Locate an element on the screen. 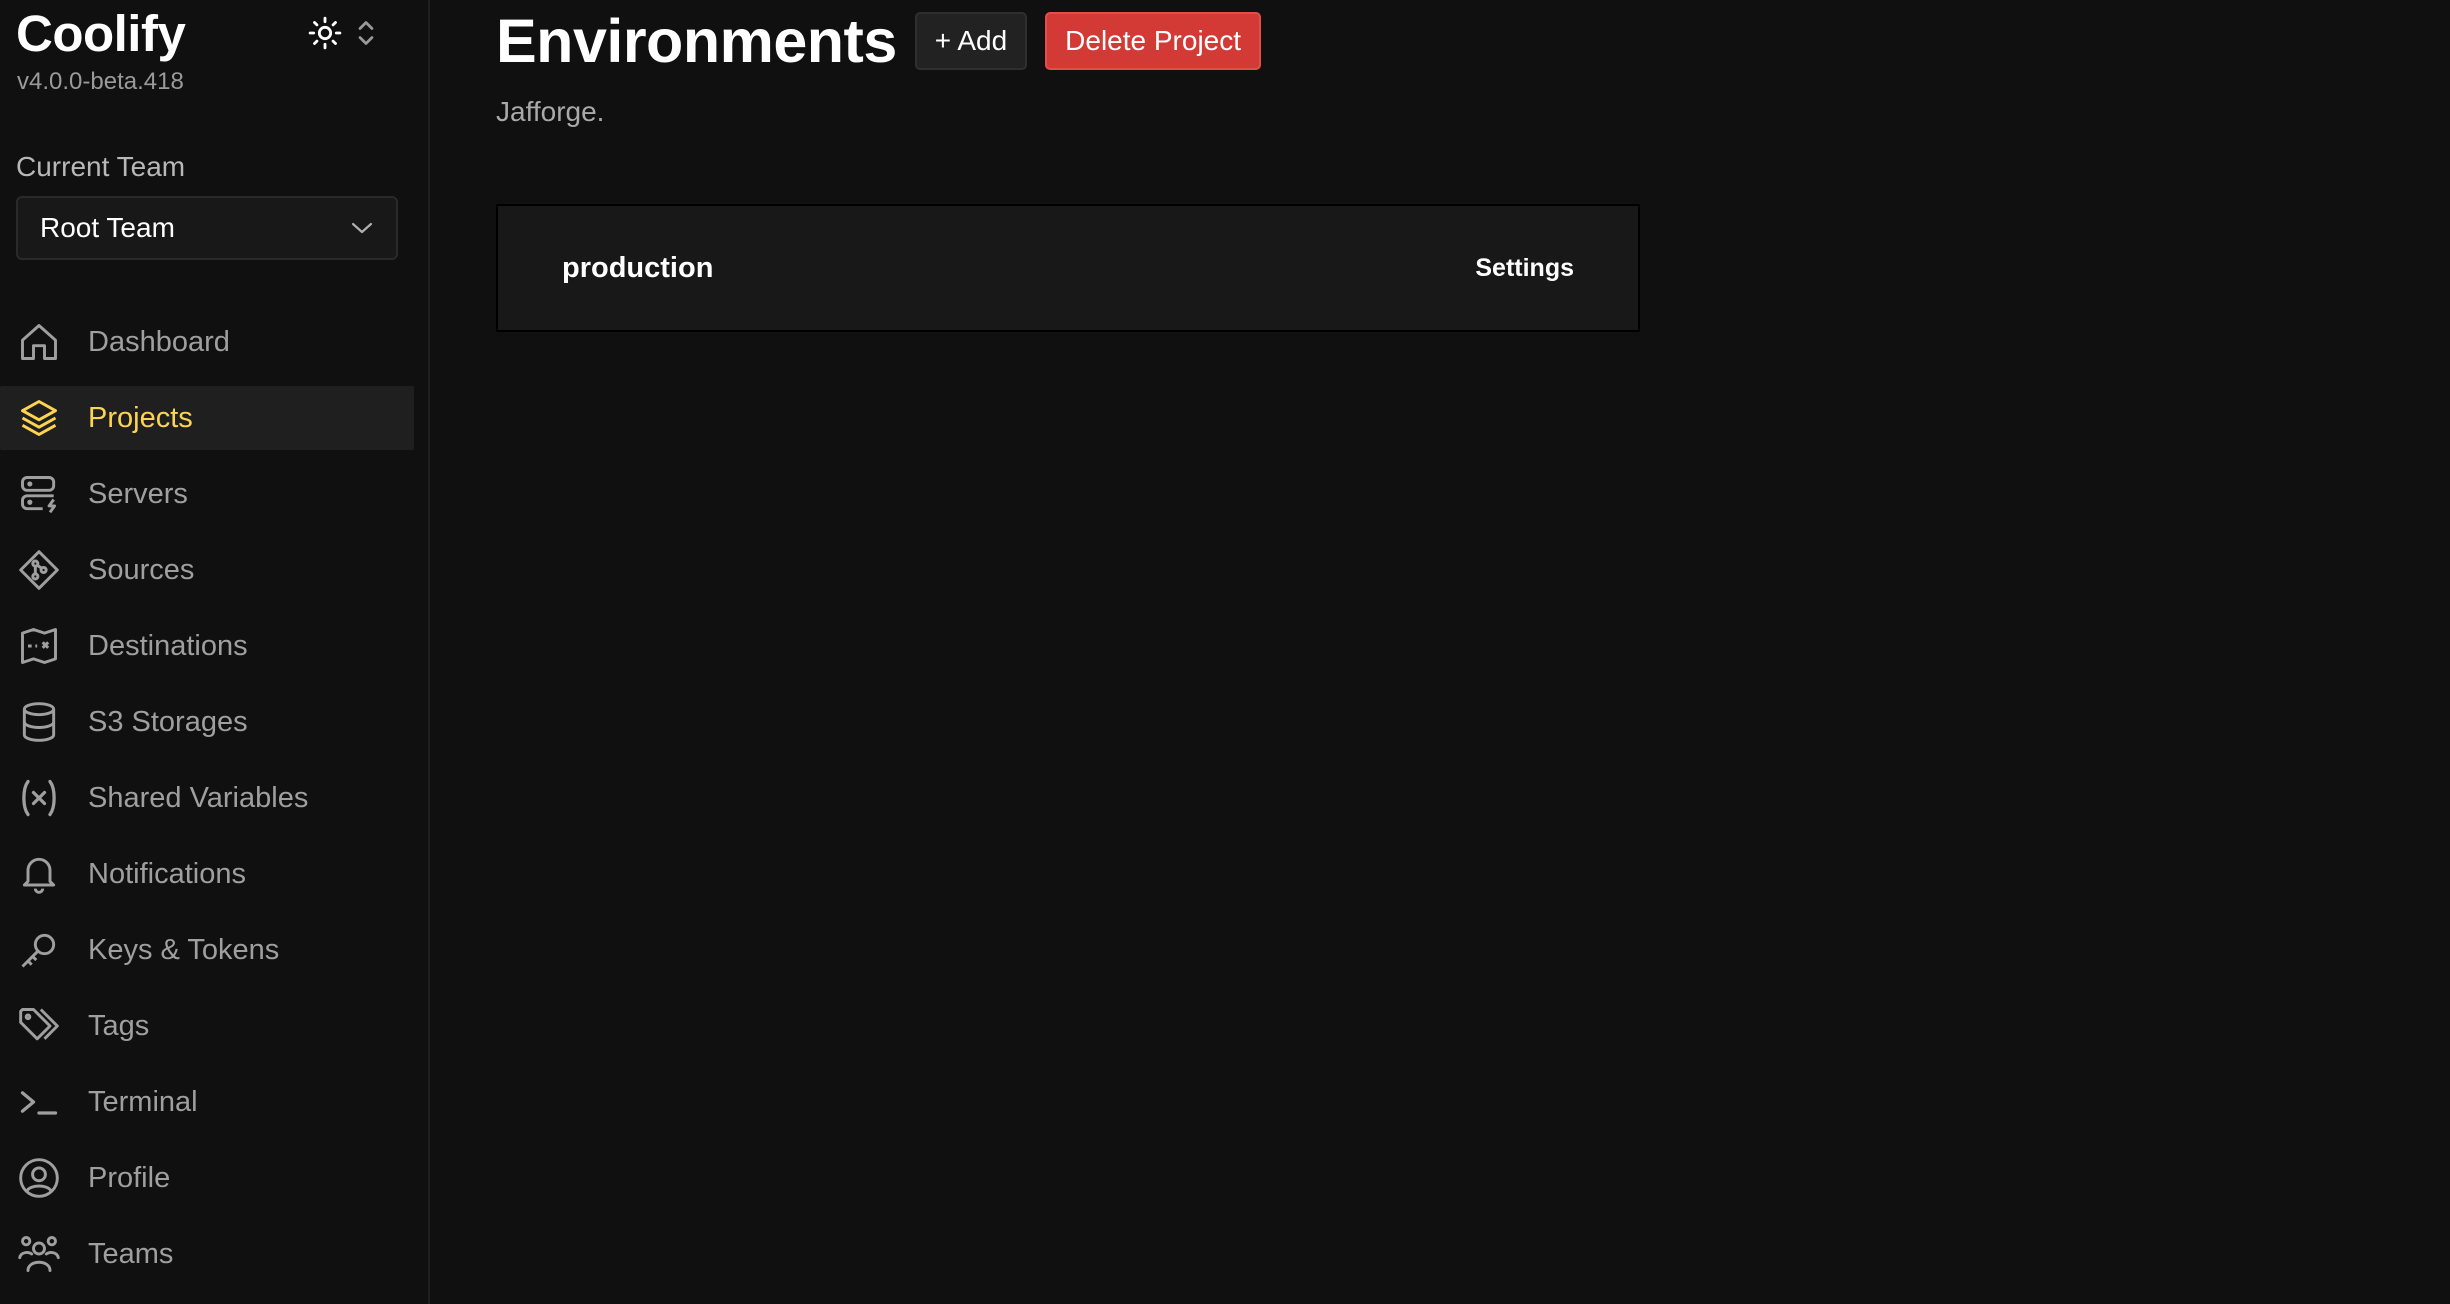 The height and width of the screenshot is (1304, 2450). sidebar-item-label: S3 Storages is located at coordinates (168, 721).